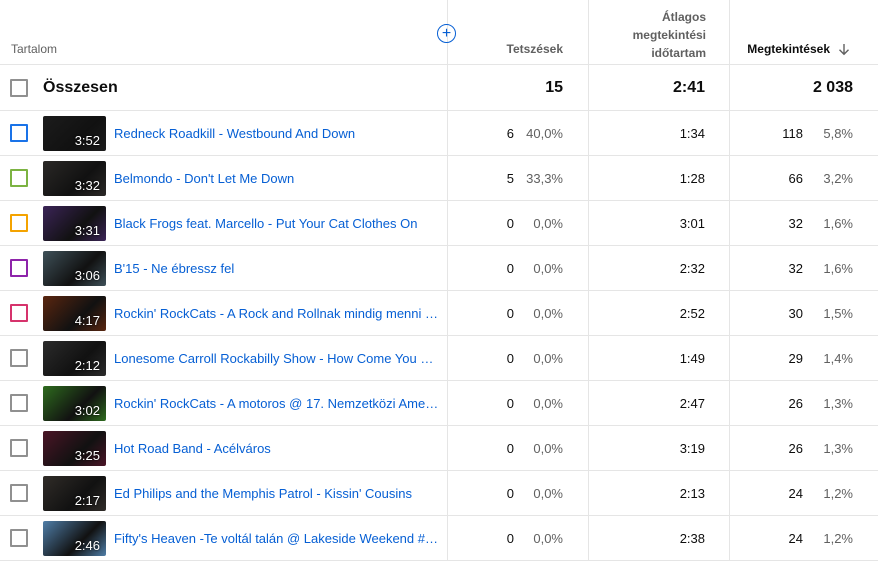 Image resolution: width=878 pixels, height=561 pixels. I want to click on row-views-pct: 3,2%, so click(838, 178).